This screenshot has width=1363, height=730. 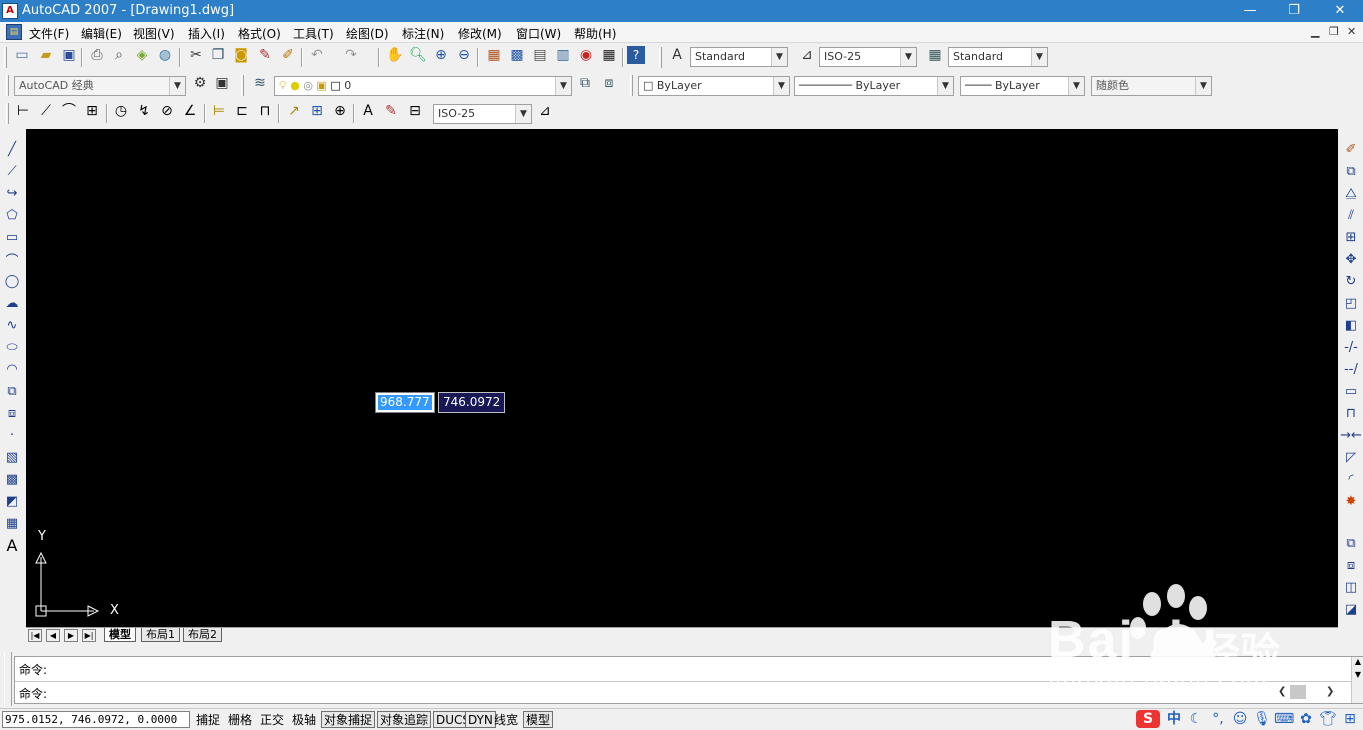 What do you see at coordinates (120, 635) in the screenshot?
I see `tab-model: 模型` at bounding box center [120, 635].